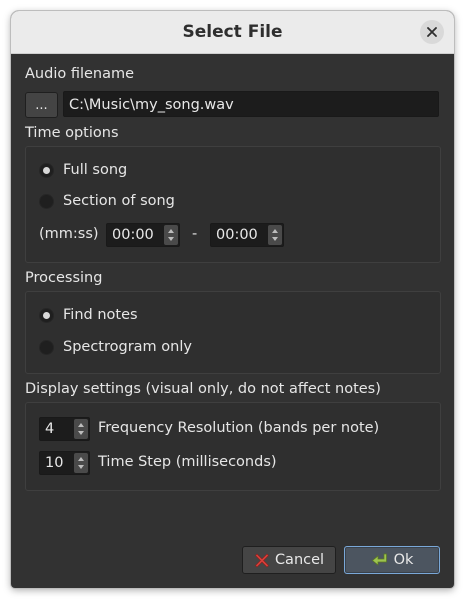  Describe the element at coordinates (299, 560) in the screenshot. I see `cancel-label: Cancel` at that location.